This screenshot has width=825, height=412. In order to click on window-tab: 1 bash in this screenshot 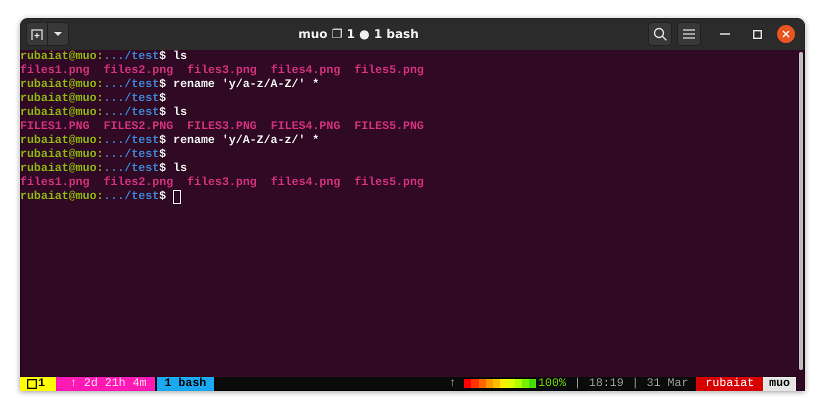, I will do `click(185, 384)`.